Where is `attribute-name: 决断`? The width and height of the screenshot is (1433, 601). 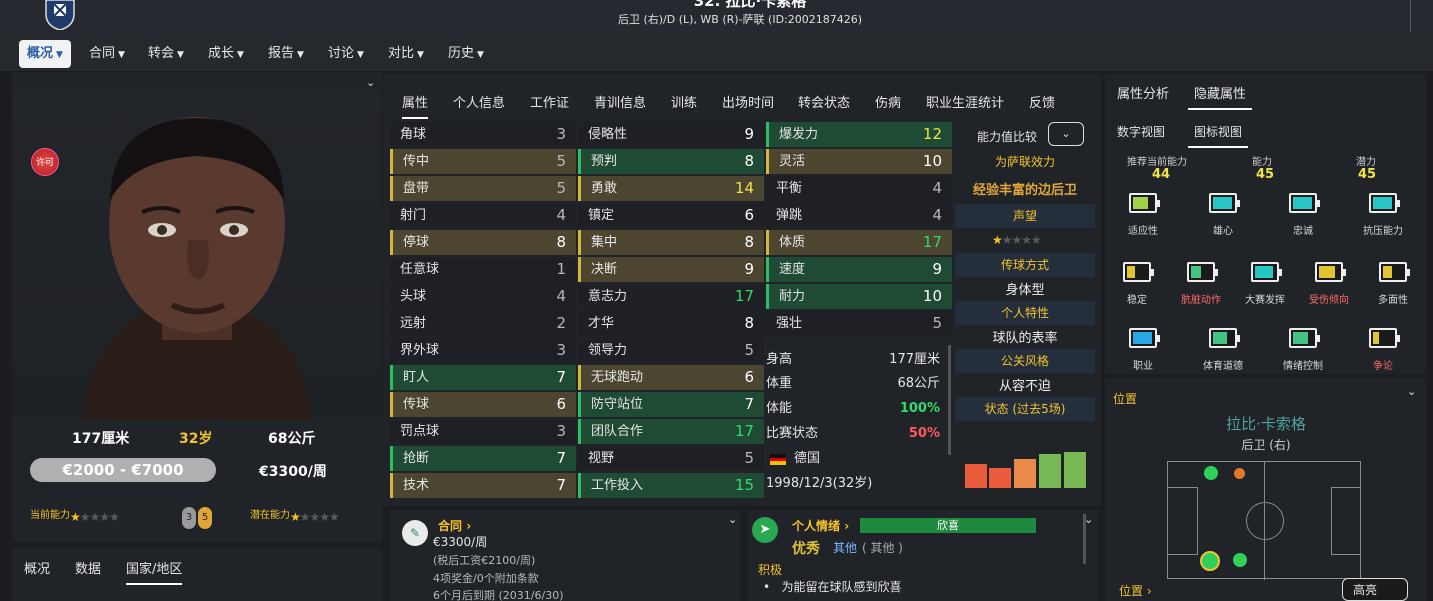
attribute-name: 决断 is located at coordinates (604, 269).